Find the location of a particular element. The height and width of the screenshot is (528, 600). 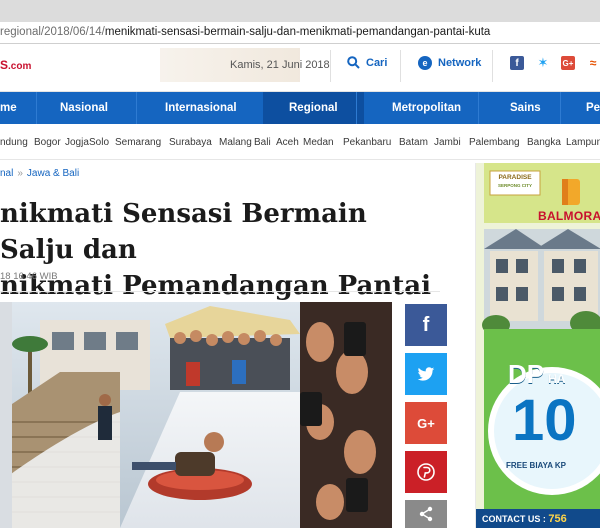

ad-badge: PARADISE SERPONG CITY is located at coordinates (514, 181).